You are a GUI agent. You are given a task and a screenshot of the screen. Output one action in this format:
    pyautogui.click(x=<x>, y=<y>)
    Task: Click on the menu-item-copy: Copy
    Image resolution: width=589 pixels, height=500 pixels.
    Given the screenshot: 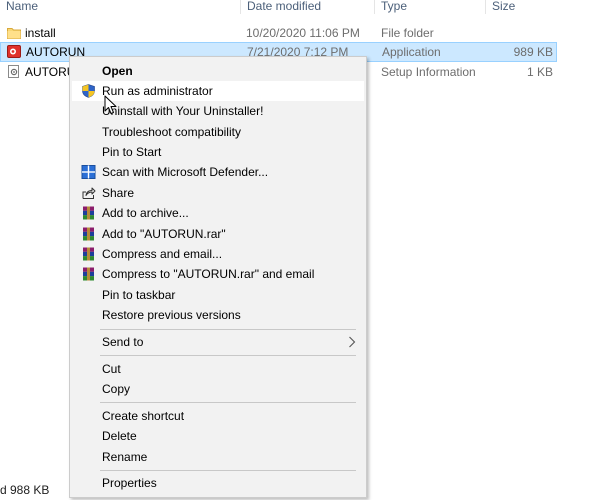 What is the action you would take?
    pyautogui.click(x=218, y=389)
    